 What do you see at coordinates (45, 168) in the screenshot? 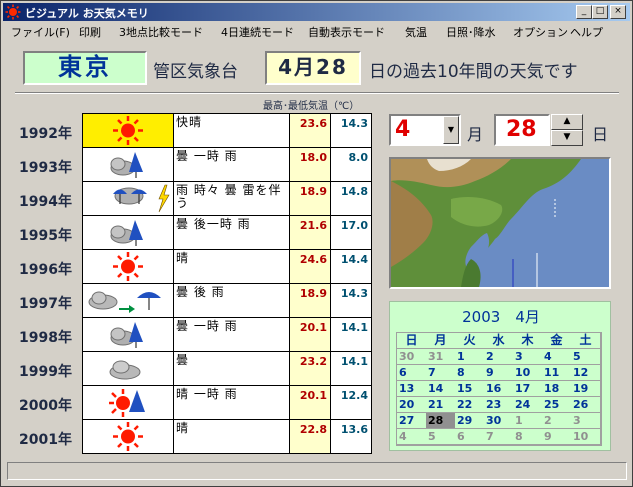
I see `year-label: 1993年` at bounding box center [45, 168].